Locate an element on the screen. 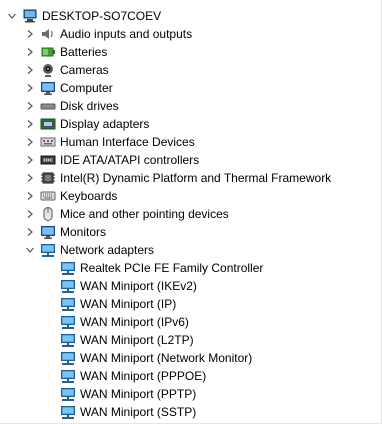  category-mice-and-other-pointing-devices-label: Mice and other pointing devices is located at coordinates (144, 214).